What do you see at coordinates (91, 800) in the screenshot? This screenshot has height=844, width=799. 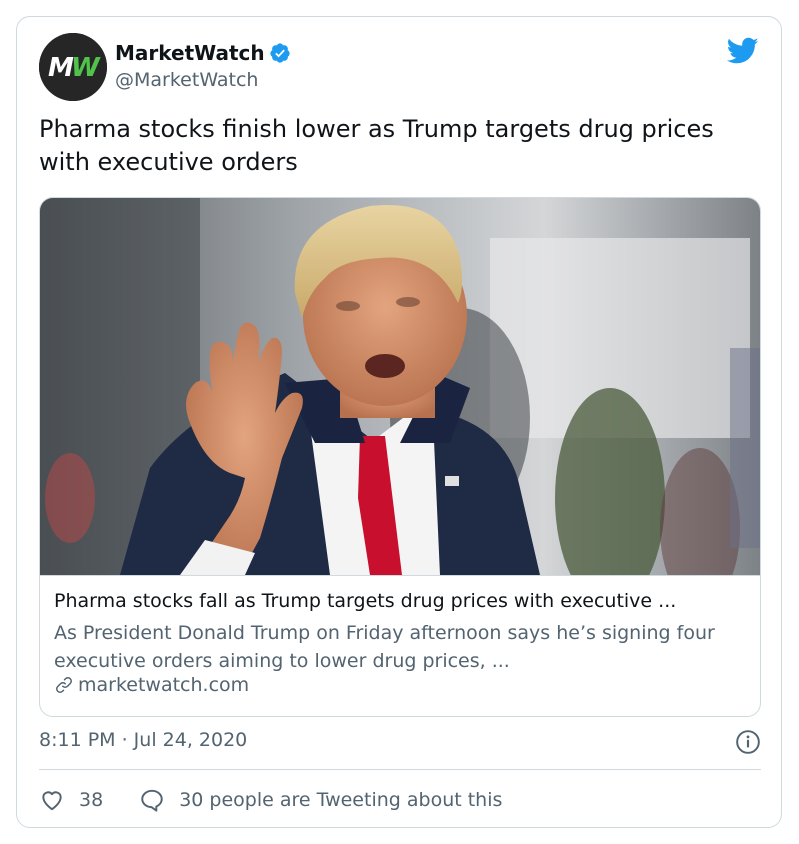 I see `like-count: 38` at bounding box center [91, 800].